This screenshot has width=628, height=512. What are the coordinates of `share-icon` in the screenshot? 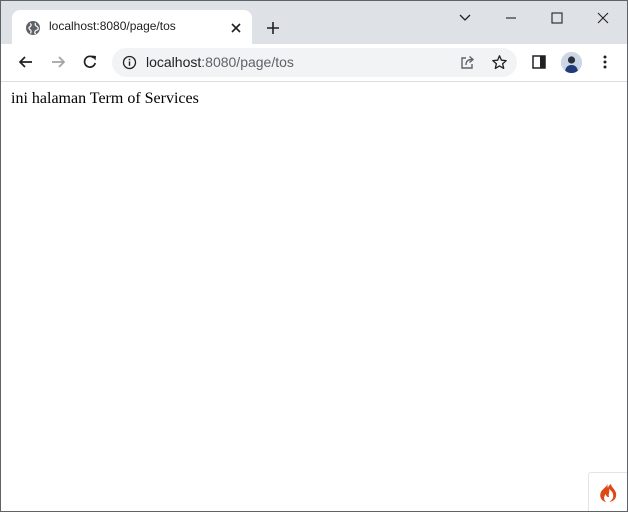 It's located at (467, 62).